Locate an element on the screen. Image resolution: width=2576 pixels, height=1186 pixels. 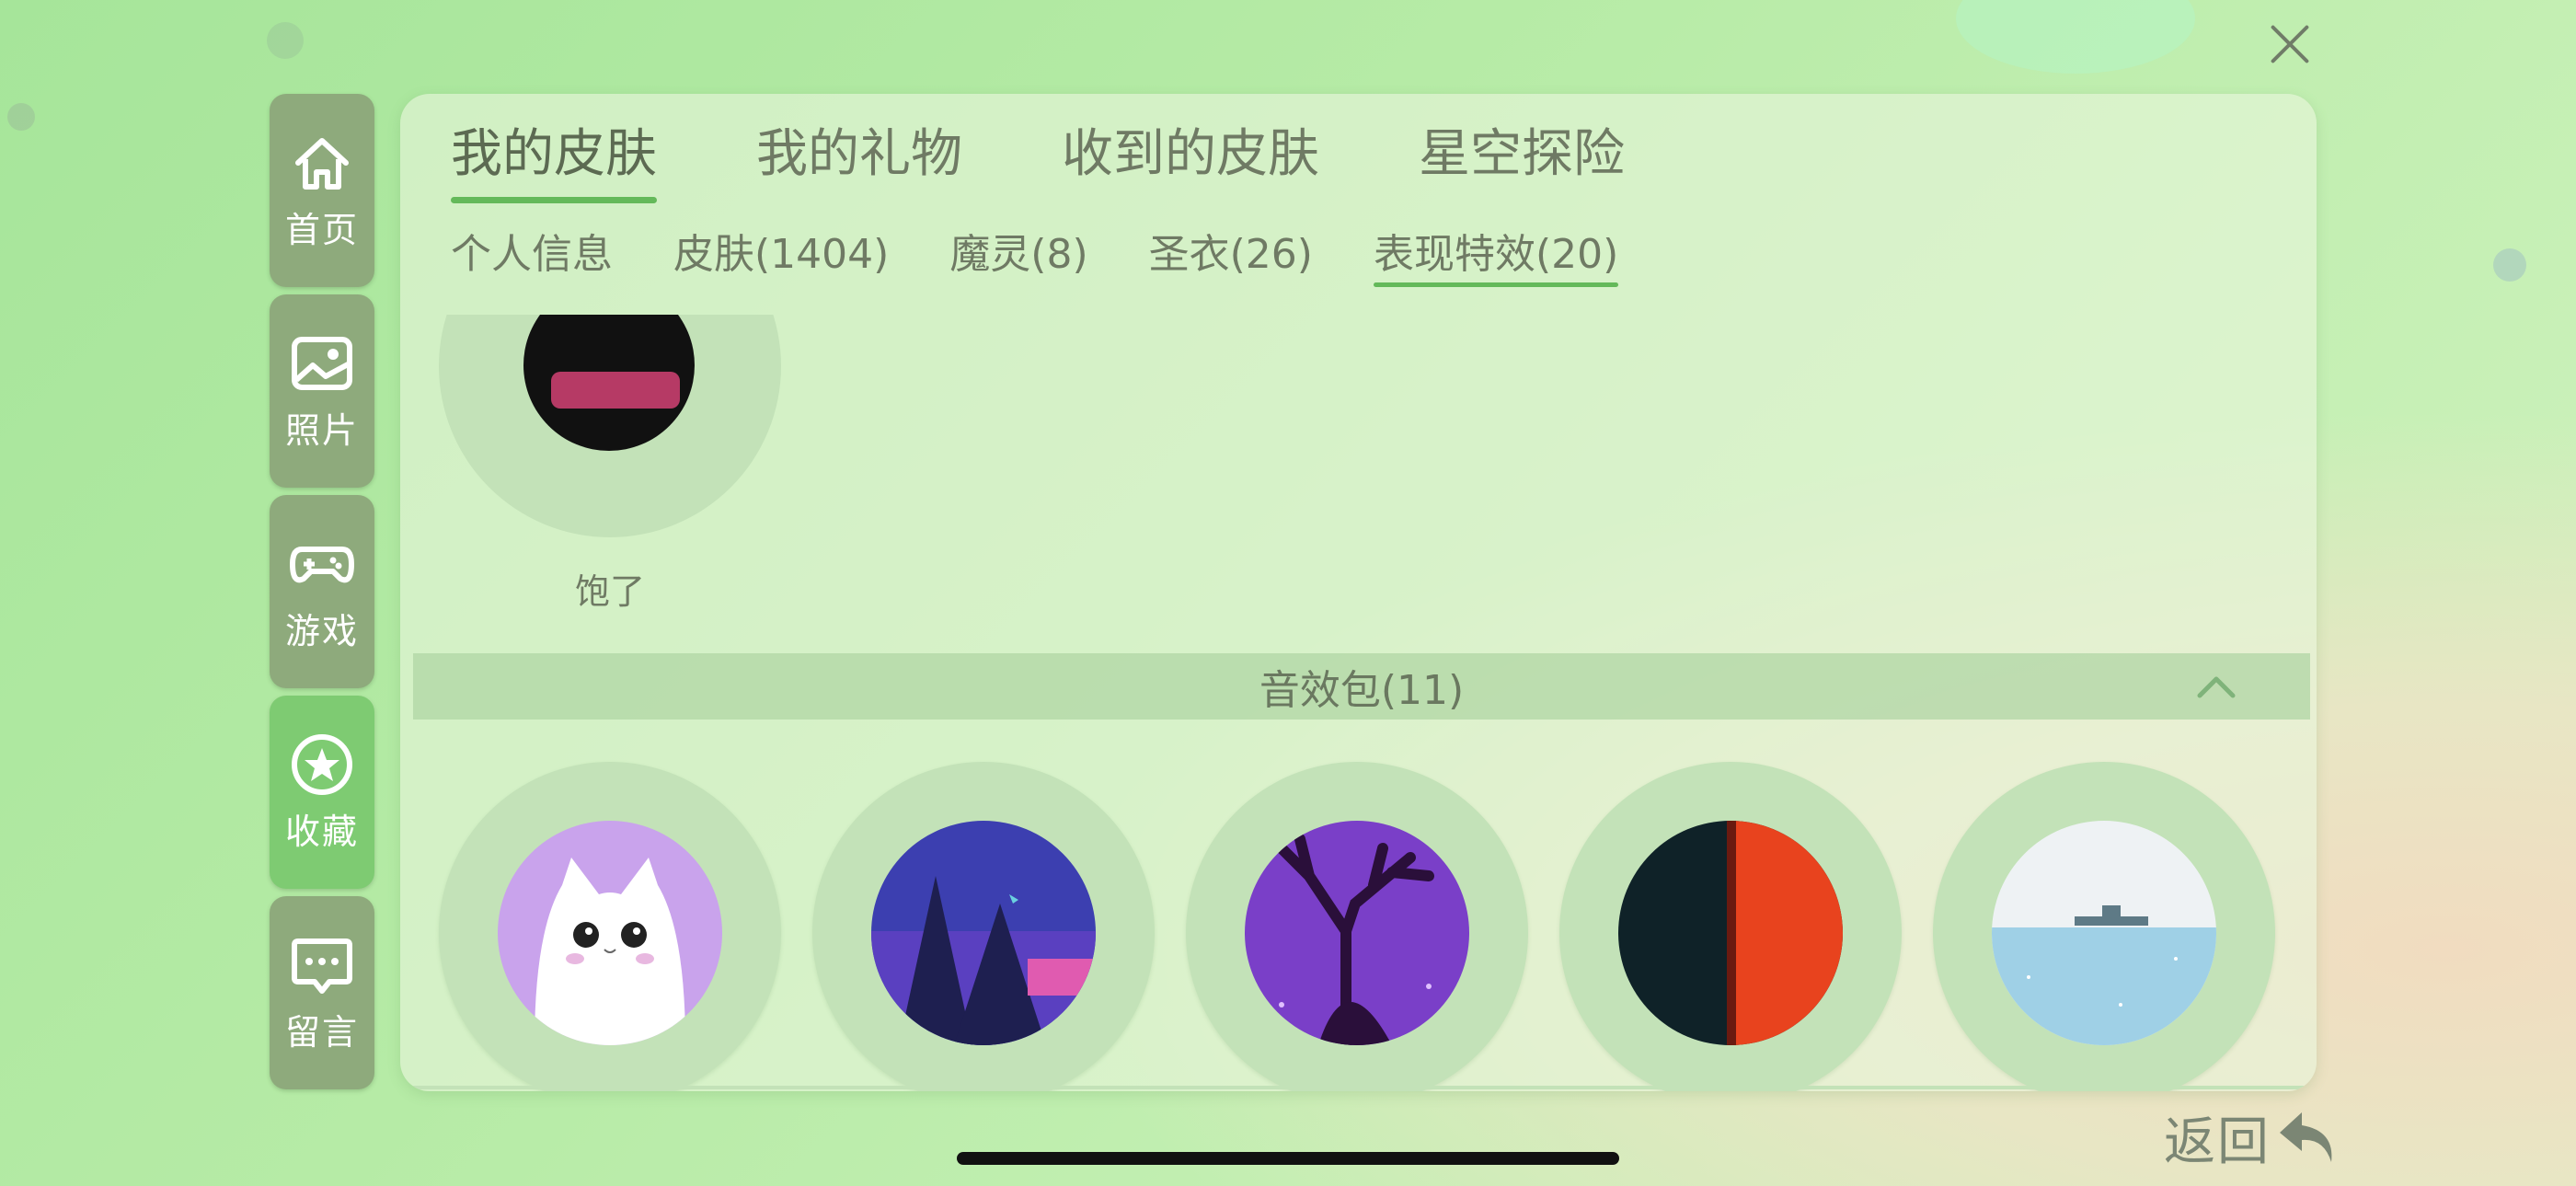
subtab-effects: 表现特效(20) is located at coordinates (1496, 254).